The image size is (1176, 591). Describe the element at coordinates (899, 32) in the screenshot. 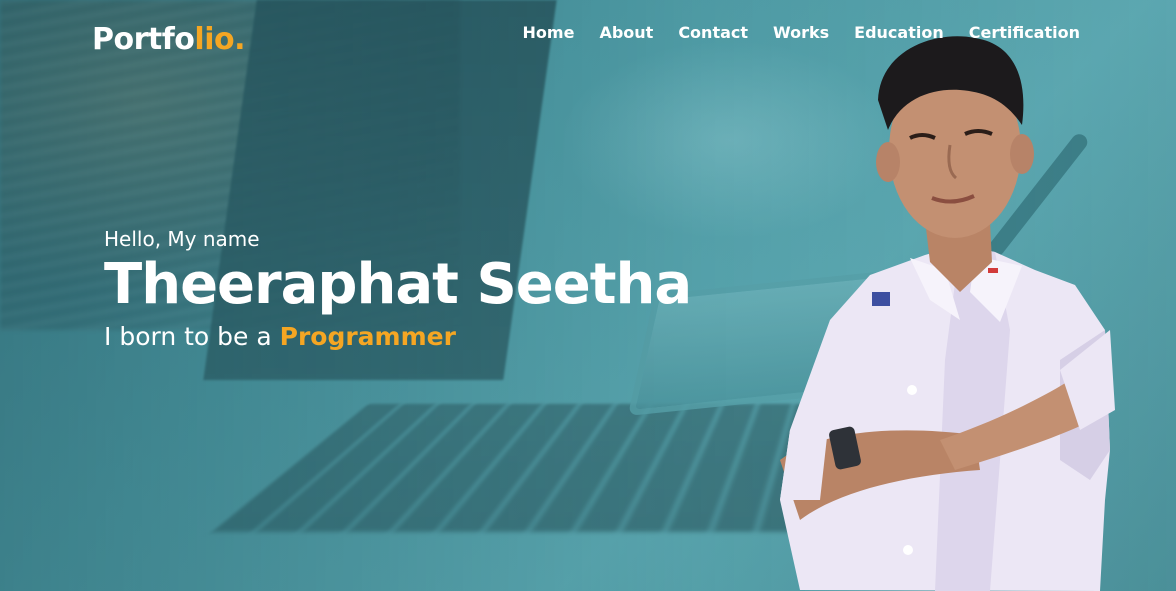

I see `nav-link-education: Education` at that location.